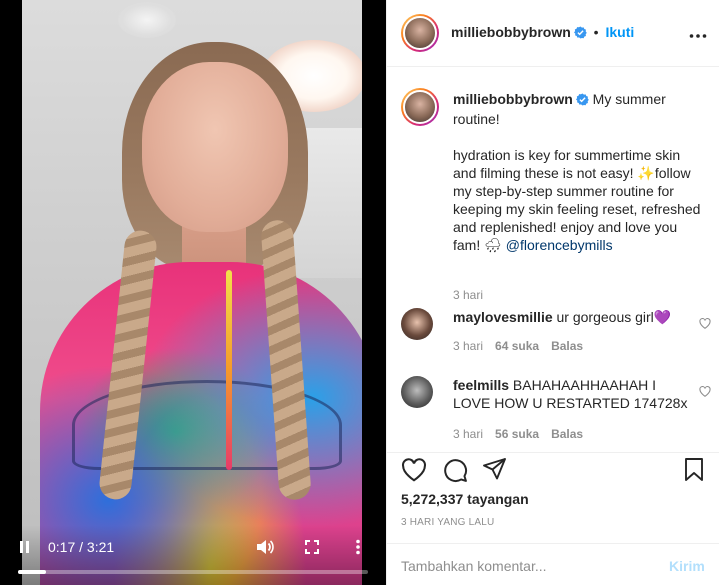 This screenshot has width=719, height=585. What do you see at coordinates (619, 32) in the screenshot?
I see `follow-button: Ikuti` at bounding box center [619, 32].